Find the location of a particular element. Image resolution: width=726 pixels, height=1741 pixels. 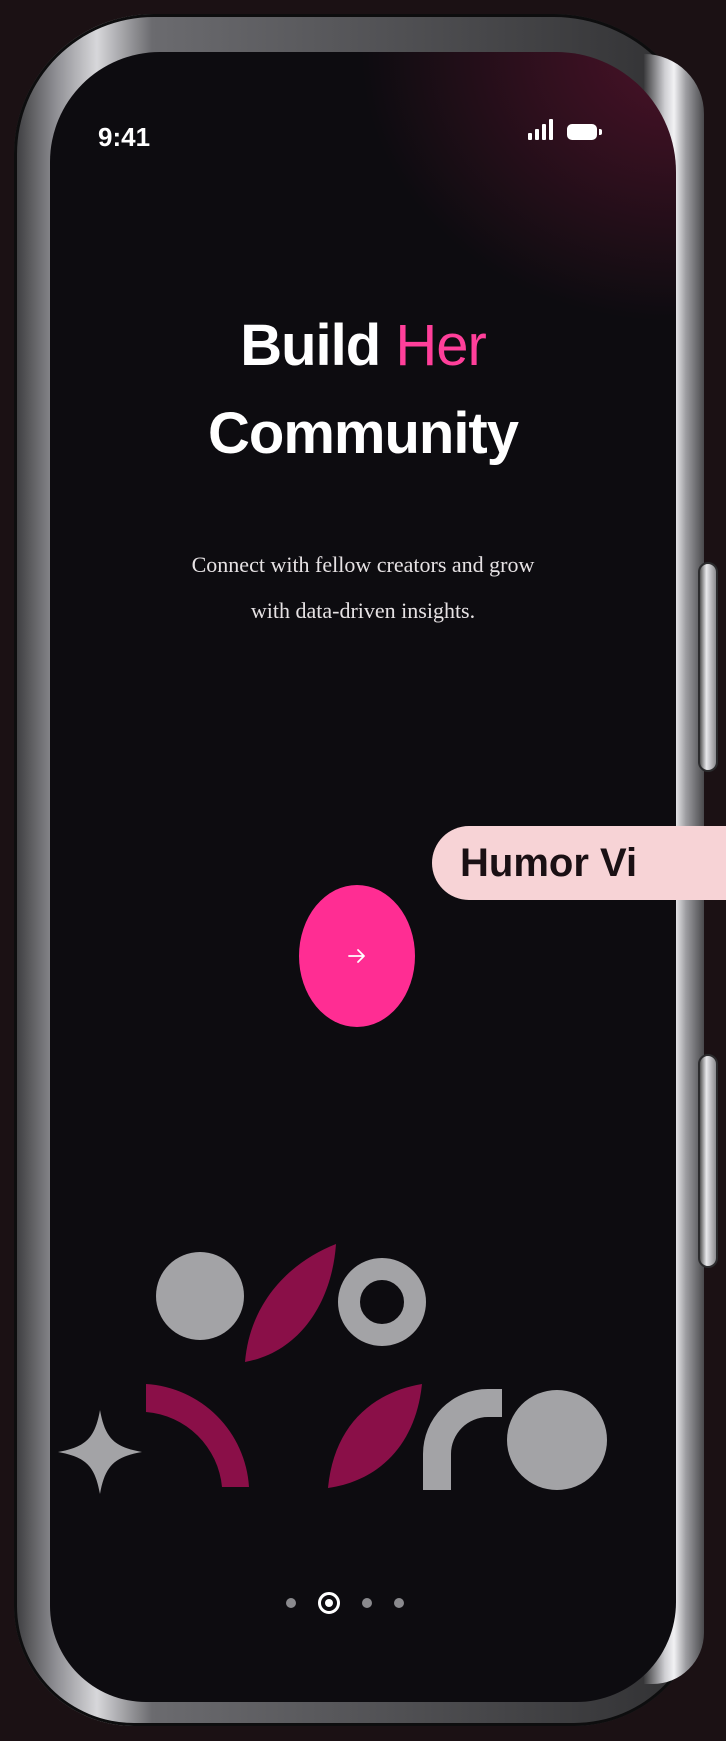

status-time: 9:41 is located at coordinates (124, 137).